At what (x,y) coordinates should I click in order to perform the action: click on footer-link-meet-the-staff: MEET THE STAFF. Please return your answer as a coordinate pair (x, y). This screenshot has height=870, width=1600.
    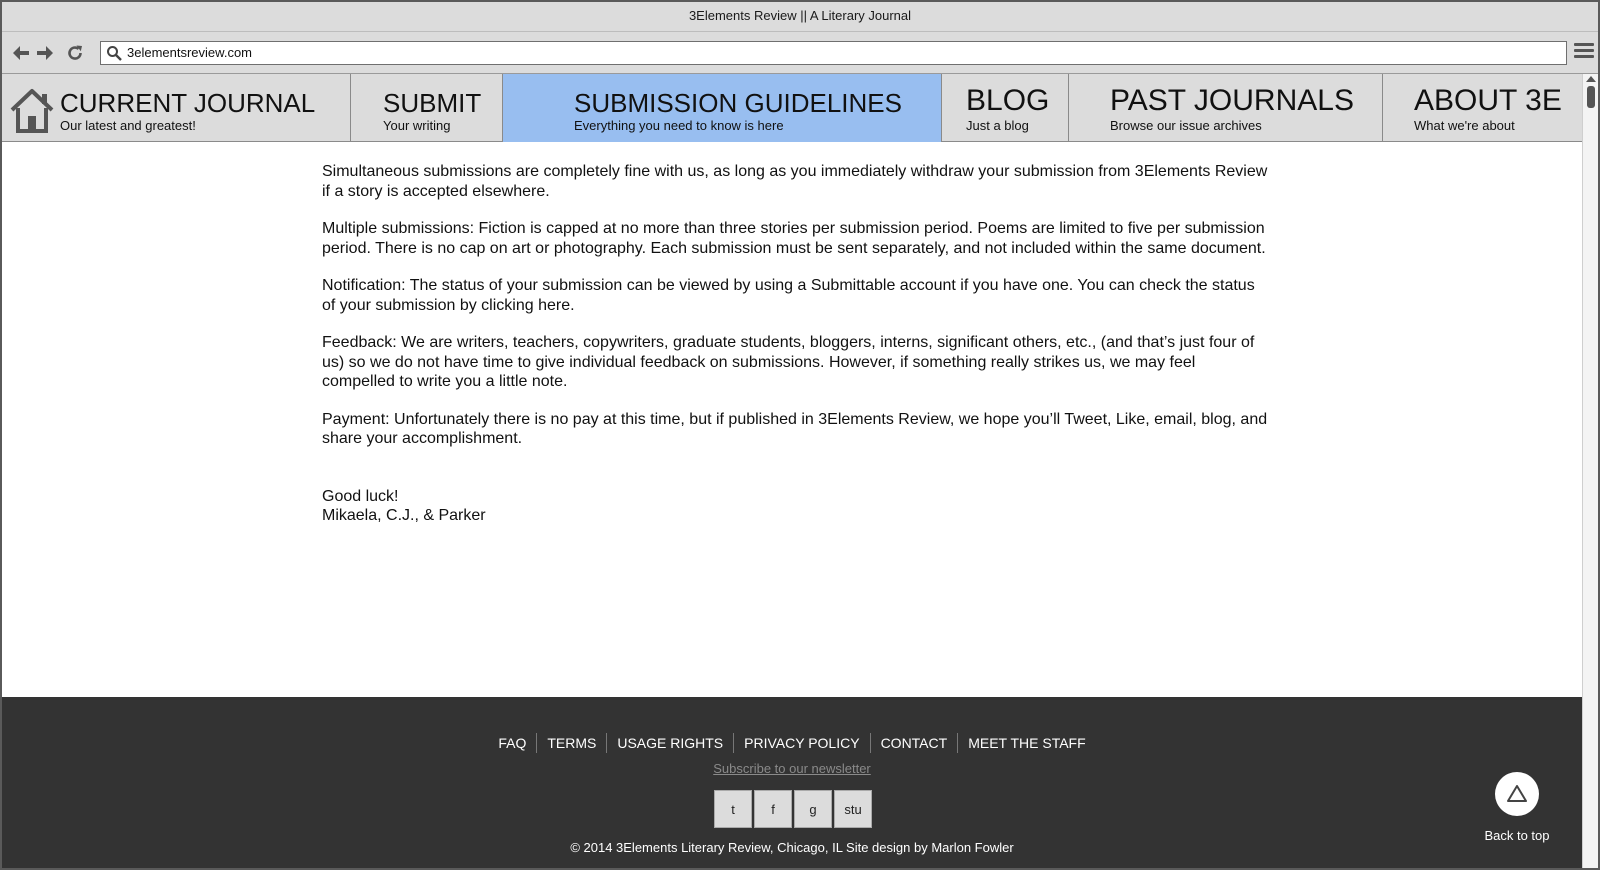
    Looking at the image, I should click on (1026, 743).